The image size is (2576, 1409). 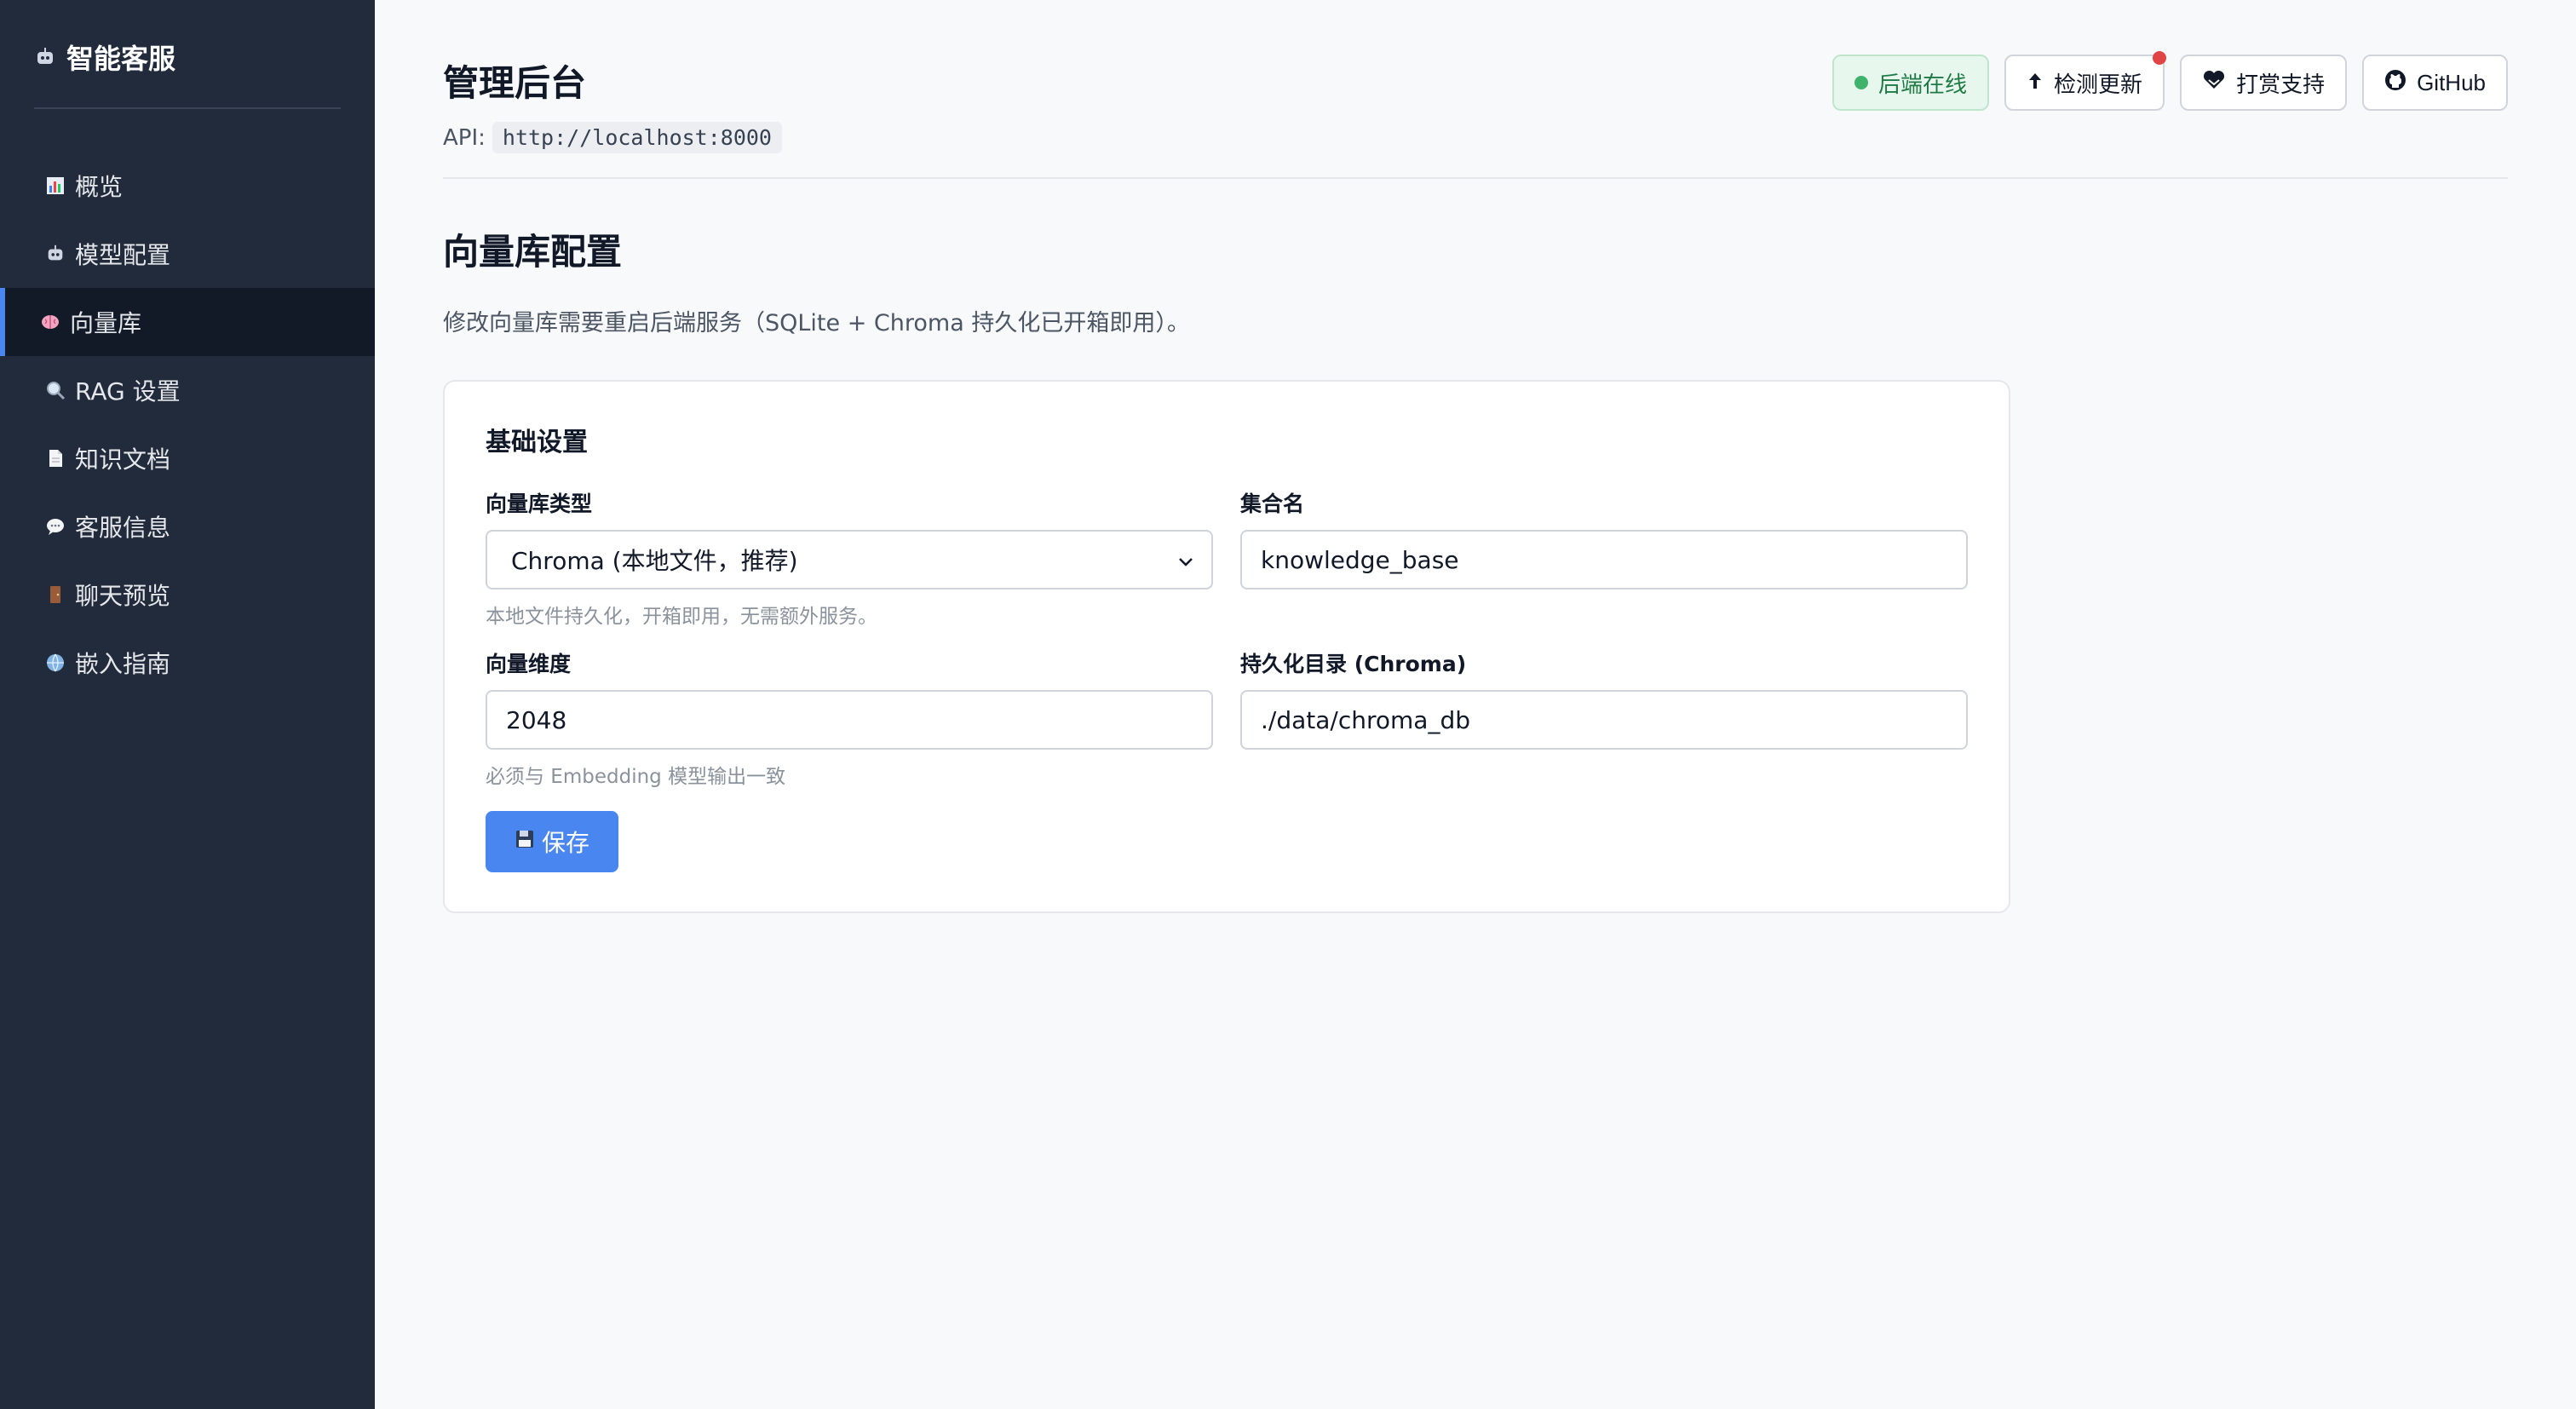 What do you see at coordinates (188, 458) in the screenshot?
I see `sidebar-item-knowledge-docs: 知识文档` at bounding box center [188, 458].